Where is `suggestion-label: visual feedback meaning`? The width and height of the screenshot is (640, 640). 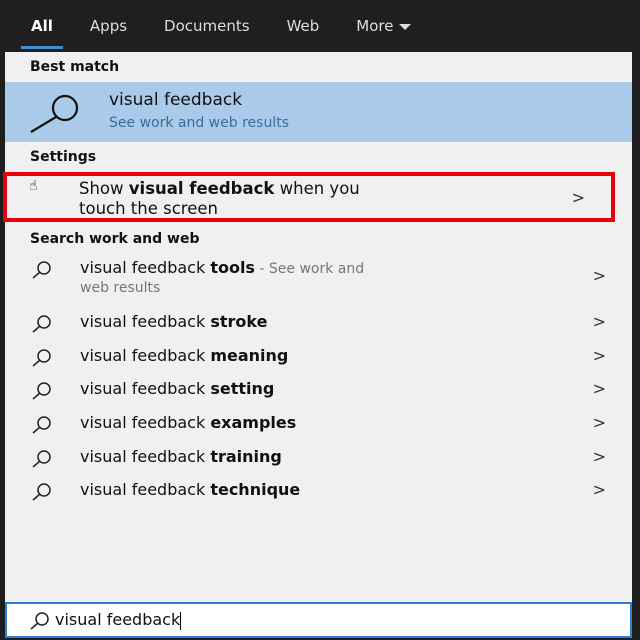 suggestion-label: visual feedback meaning is located at coordinates (184, 355).